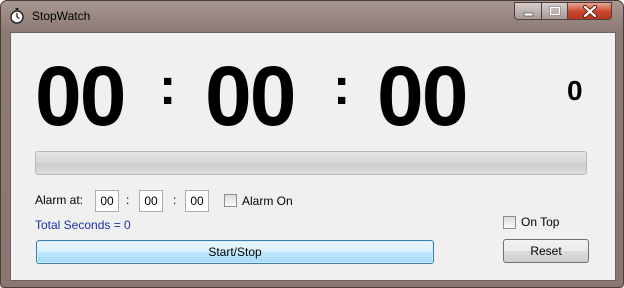 The width and height of the screenshot is (624, 288). I want to click on on-top-checkbox, so click(509, 222).